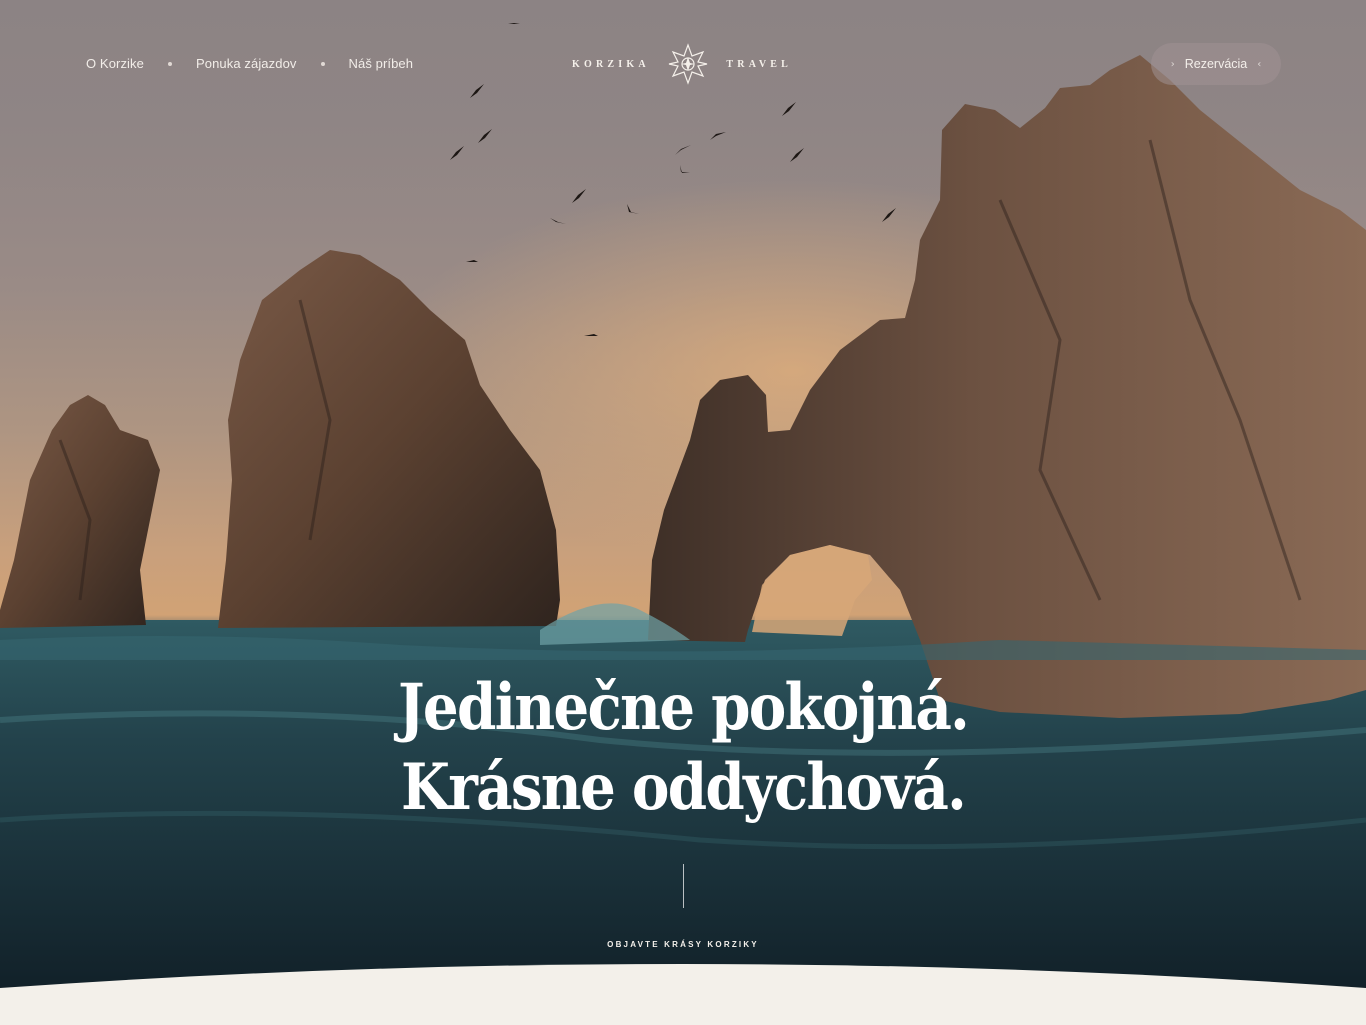  What do you see at coordinates (381, 63) in the screenshot?
I see `nav-link-nas-pribeh: Náš príbeh` at bounding box center [381, 63].